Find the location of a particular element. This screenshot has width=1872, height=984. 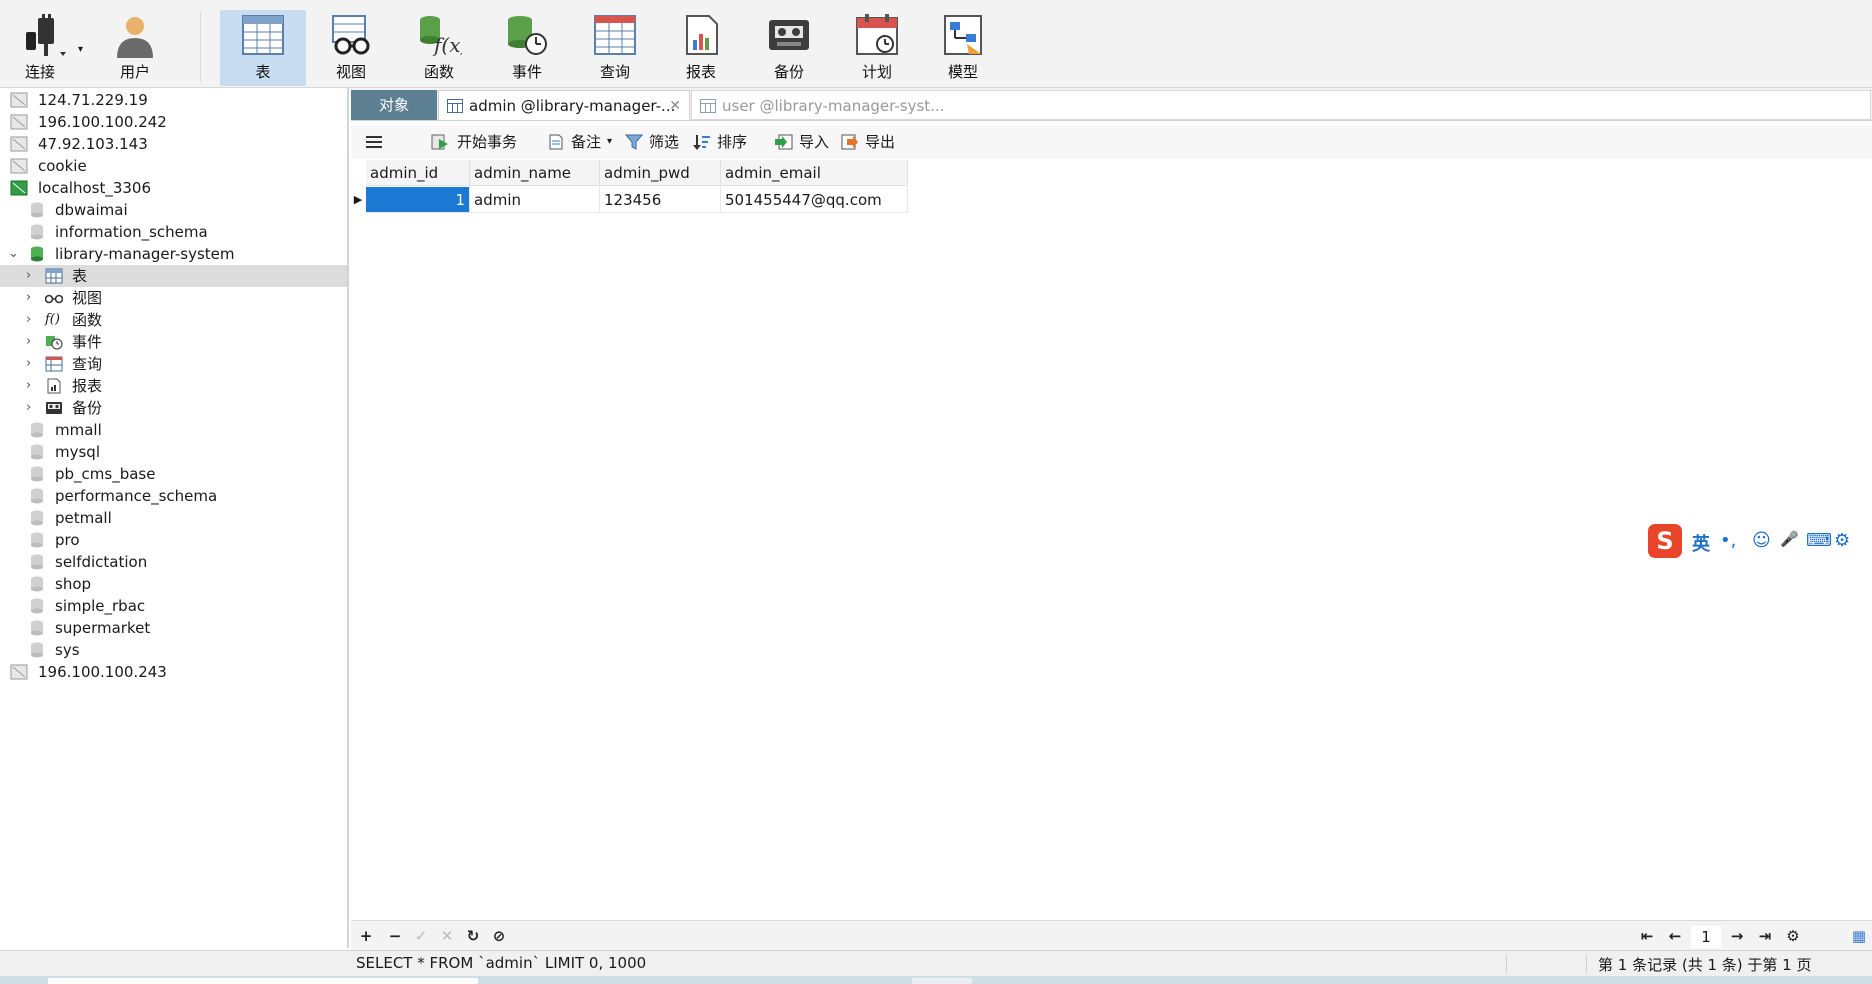

tree-database-item: dbwaimai is located at coordinates (173, 210).